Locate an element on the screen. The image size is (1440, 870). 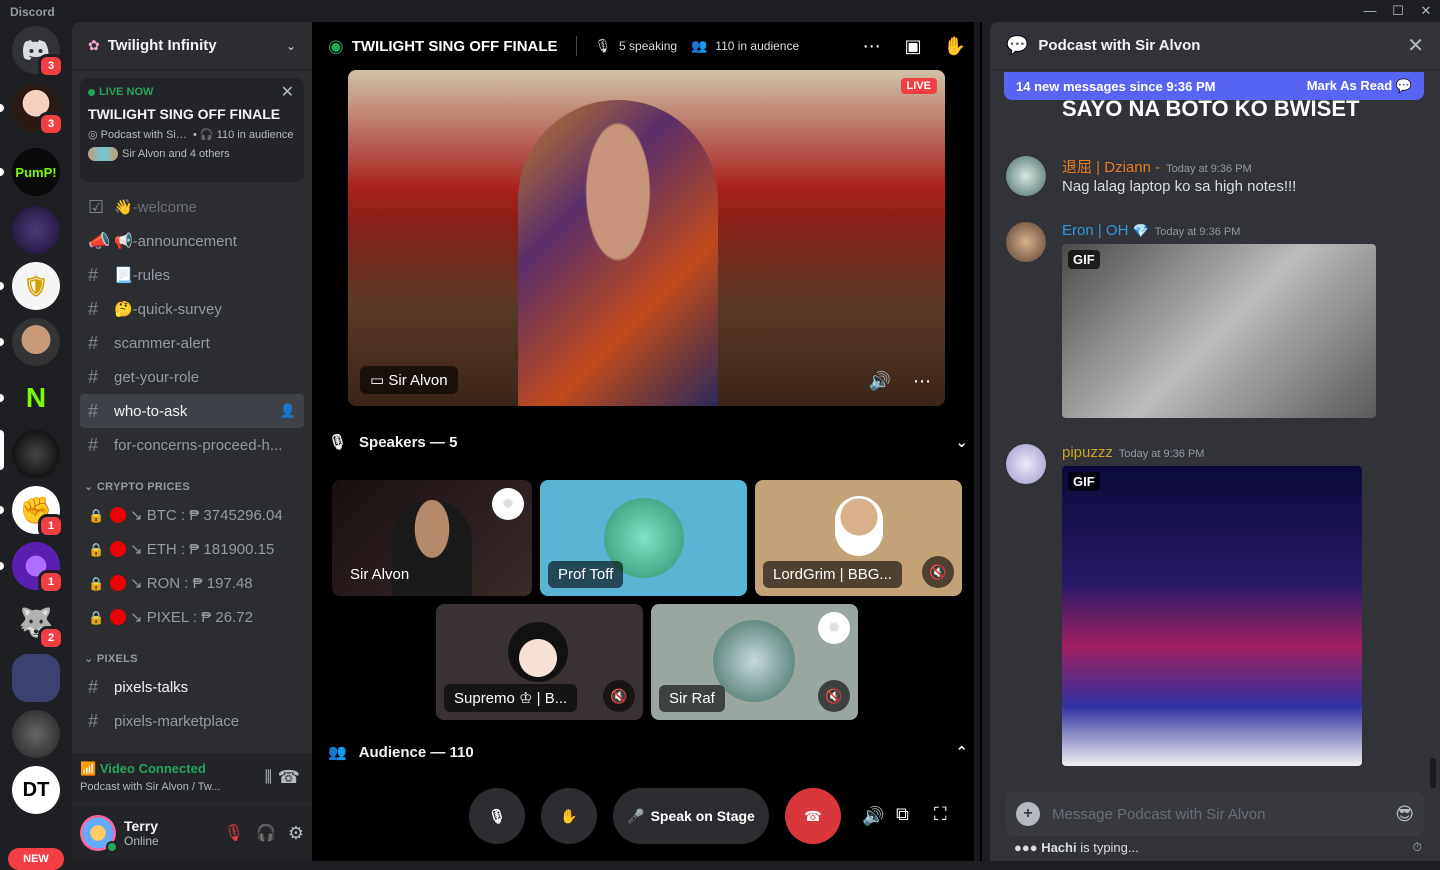
server-icon: PumP! is located at coordinates (30, 172).